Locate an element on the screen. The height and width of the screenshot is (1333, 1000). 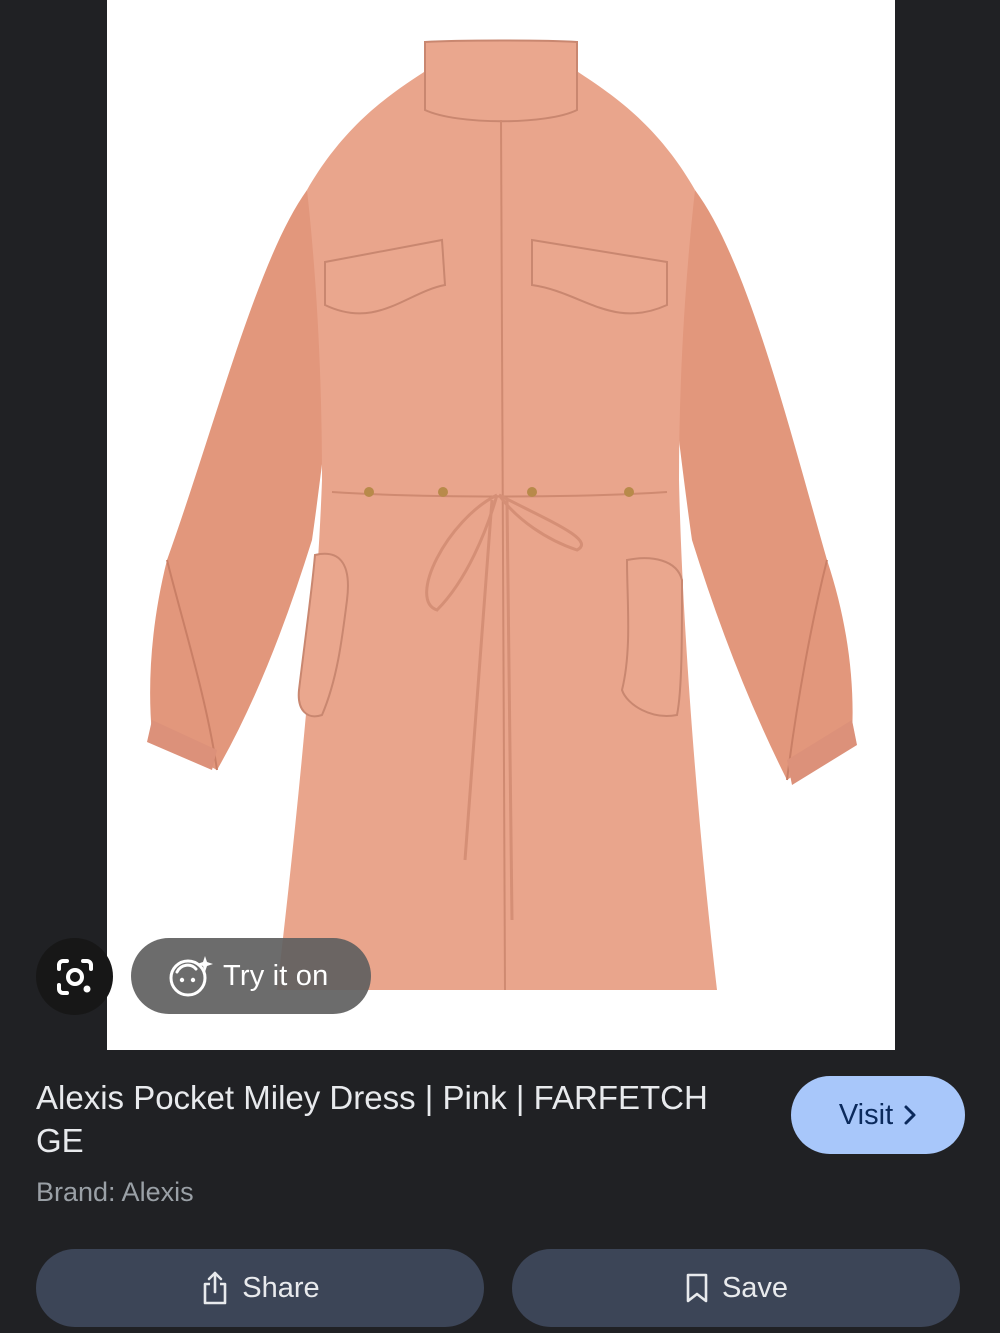
chevron-right-icon is located at coordinates (910, 1115).